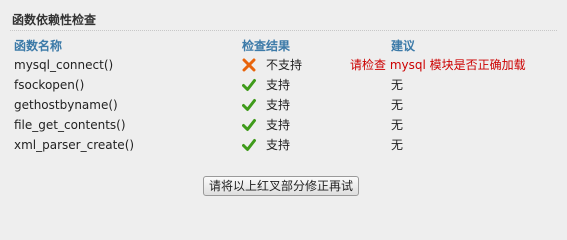 This screenshot has height=240, width=567. Describe the element at coordinates (281, 186) in the screenshot. I see `recheck-button: 请将以上红叉部分修正再试` at that location.